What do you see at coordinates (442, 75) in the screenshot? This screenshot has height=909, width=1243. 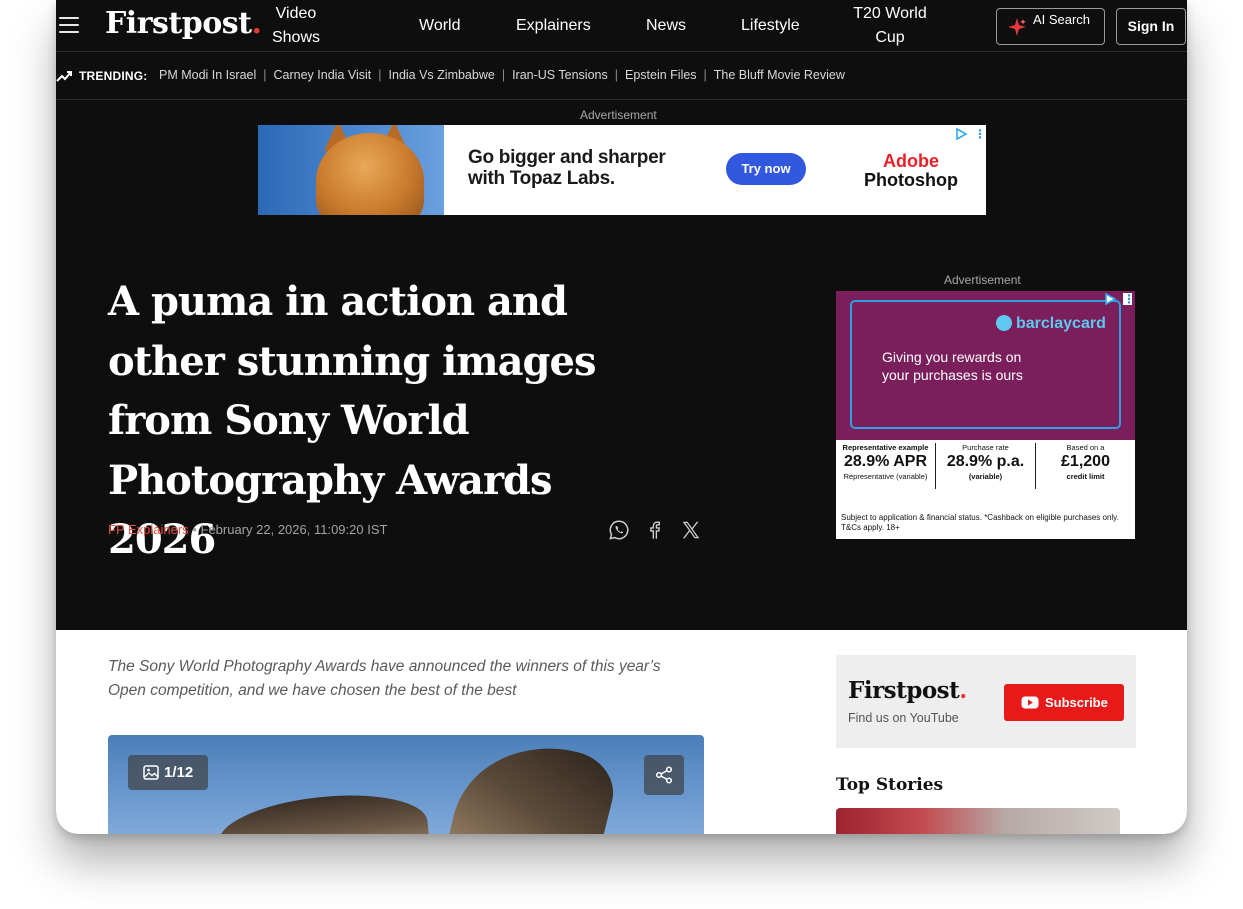 I see `trending-item: India Vs Zimbabwe` at bounding box center [442, 75].